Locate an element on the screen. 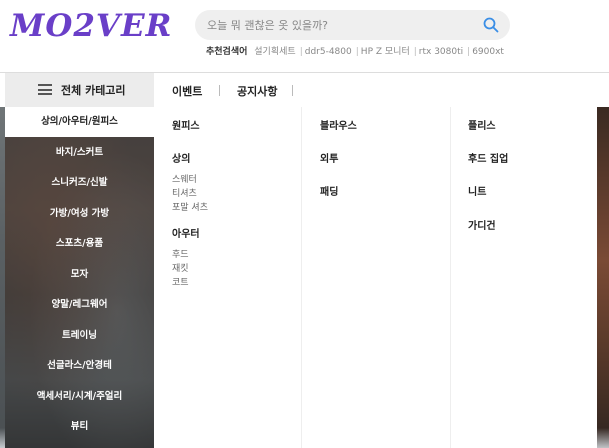 The height and width of the screenshot is (448, 609). menu-sublink-coat: 코트 is located at coordinates (180, 281).